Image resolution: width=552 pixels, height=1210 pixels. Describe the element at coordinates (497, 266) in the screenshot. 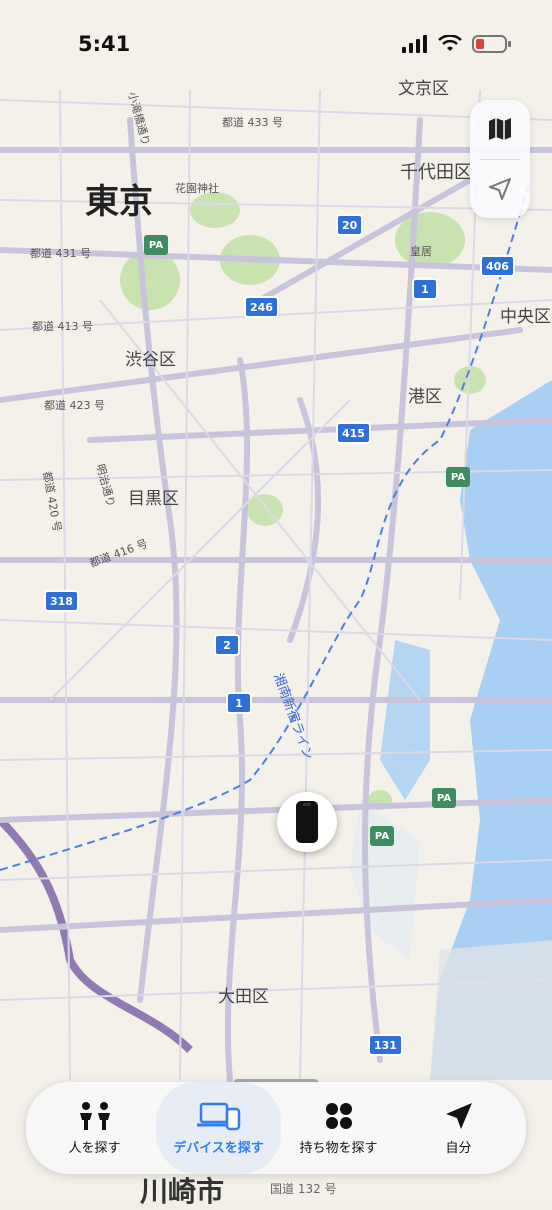

I see `route-shield: 406` at that location.